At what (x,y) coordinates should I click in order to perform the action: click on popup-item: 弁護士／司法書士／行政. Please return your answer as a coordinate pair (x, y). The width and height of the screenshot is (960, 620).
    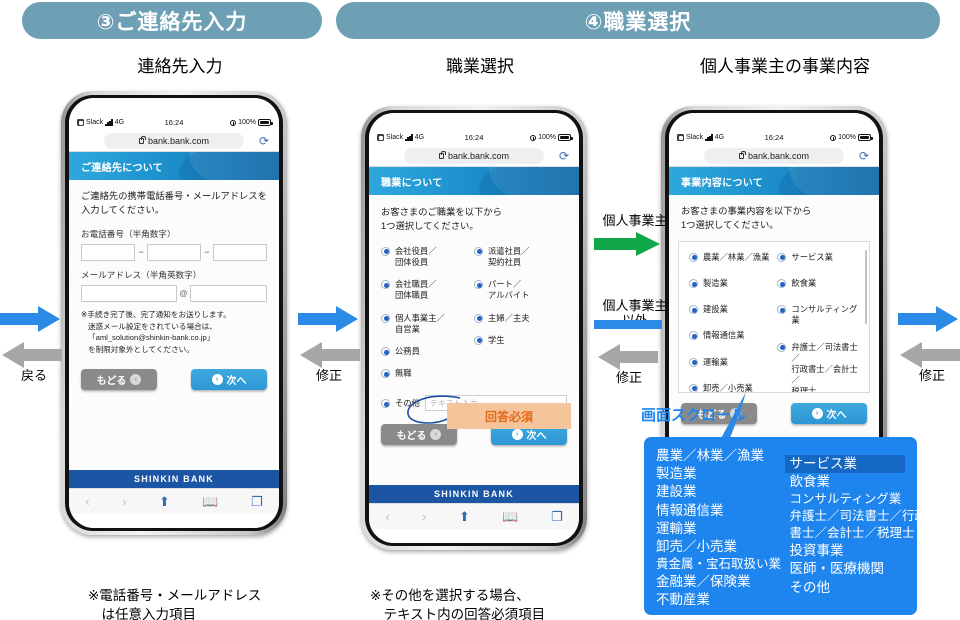
    Looking at the image, I should click on (856, 516).